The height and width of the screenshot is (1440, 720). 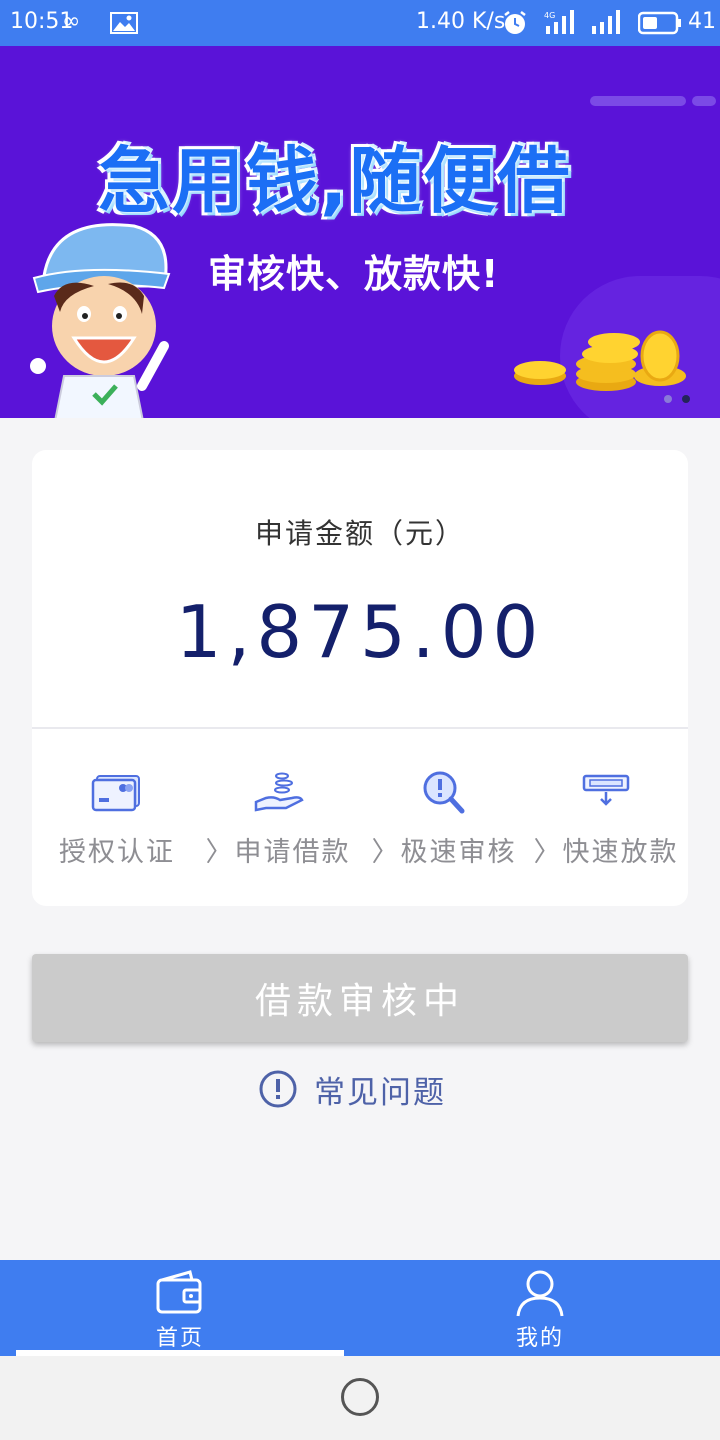 I want to click on step-authorize: 授权认证, so click(x=117, y=820).